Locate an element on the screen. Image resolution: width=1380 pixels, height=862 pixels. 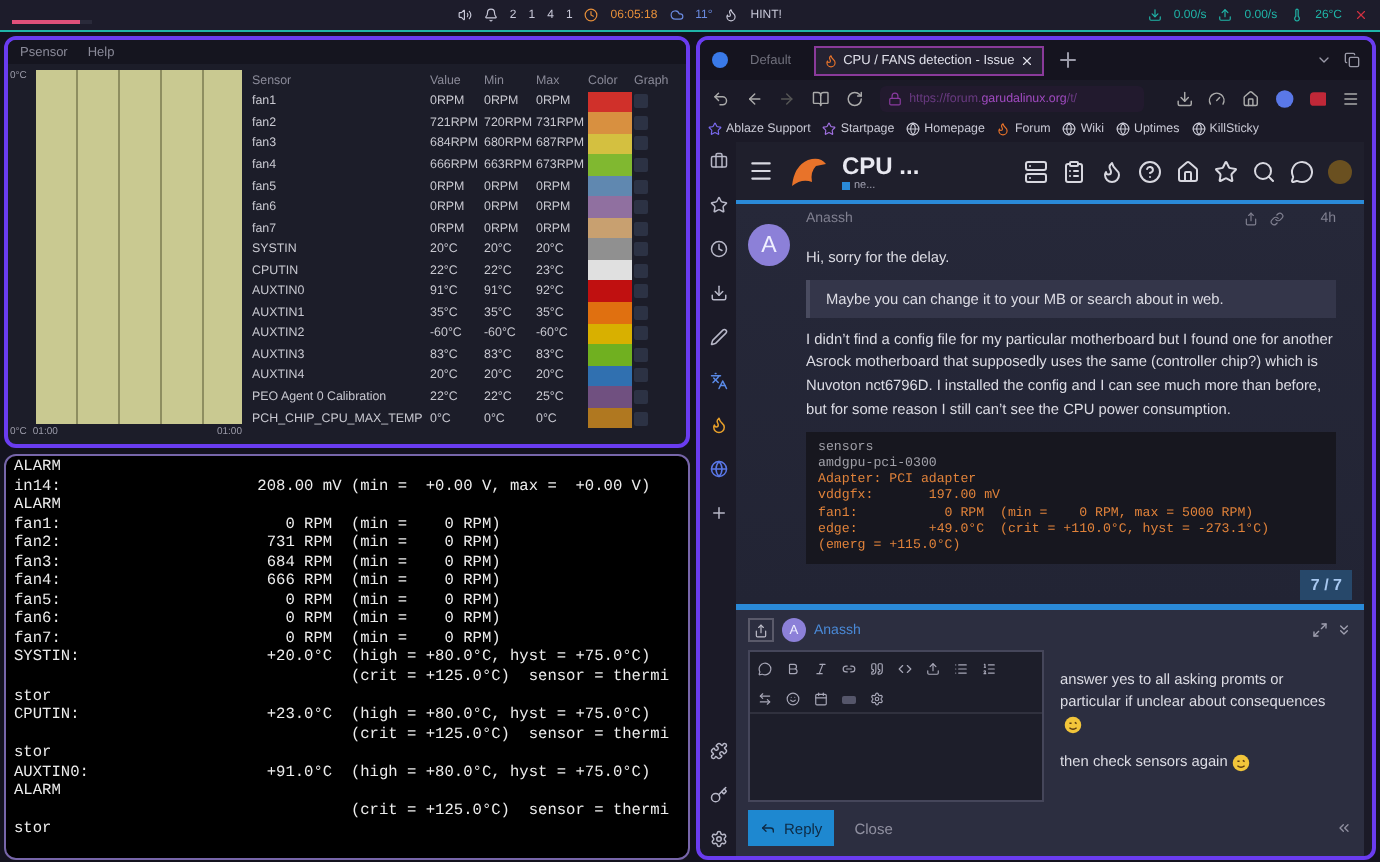
reload-icon is located at coordinates (854, 98).